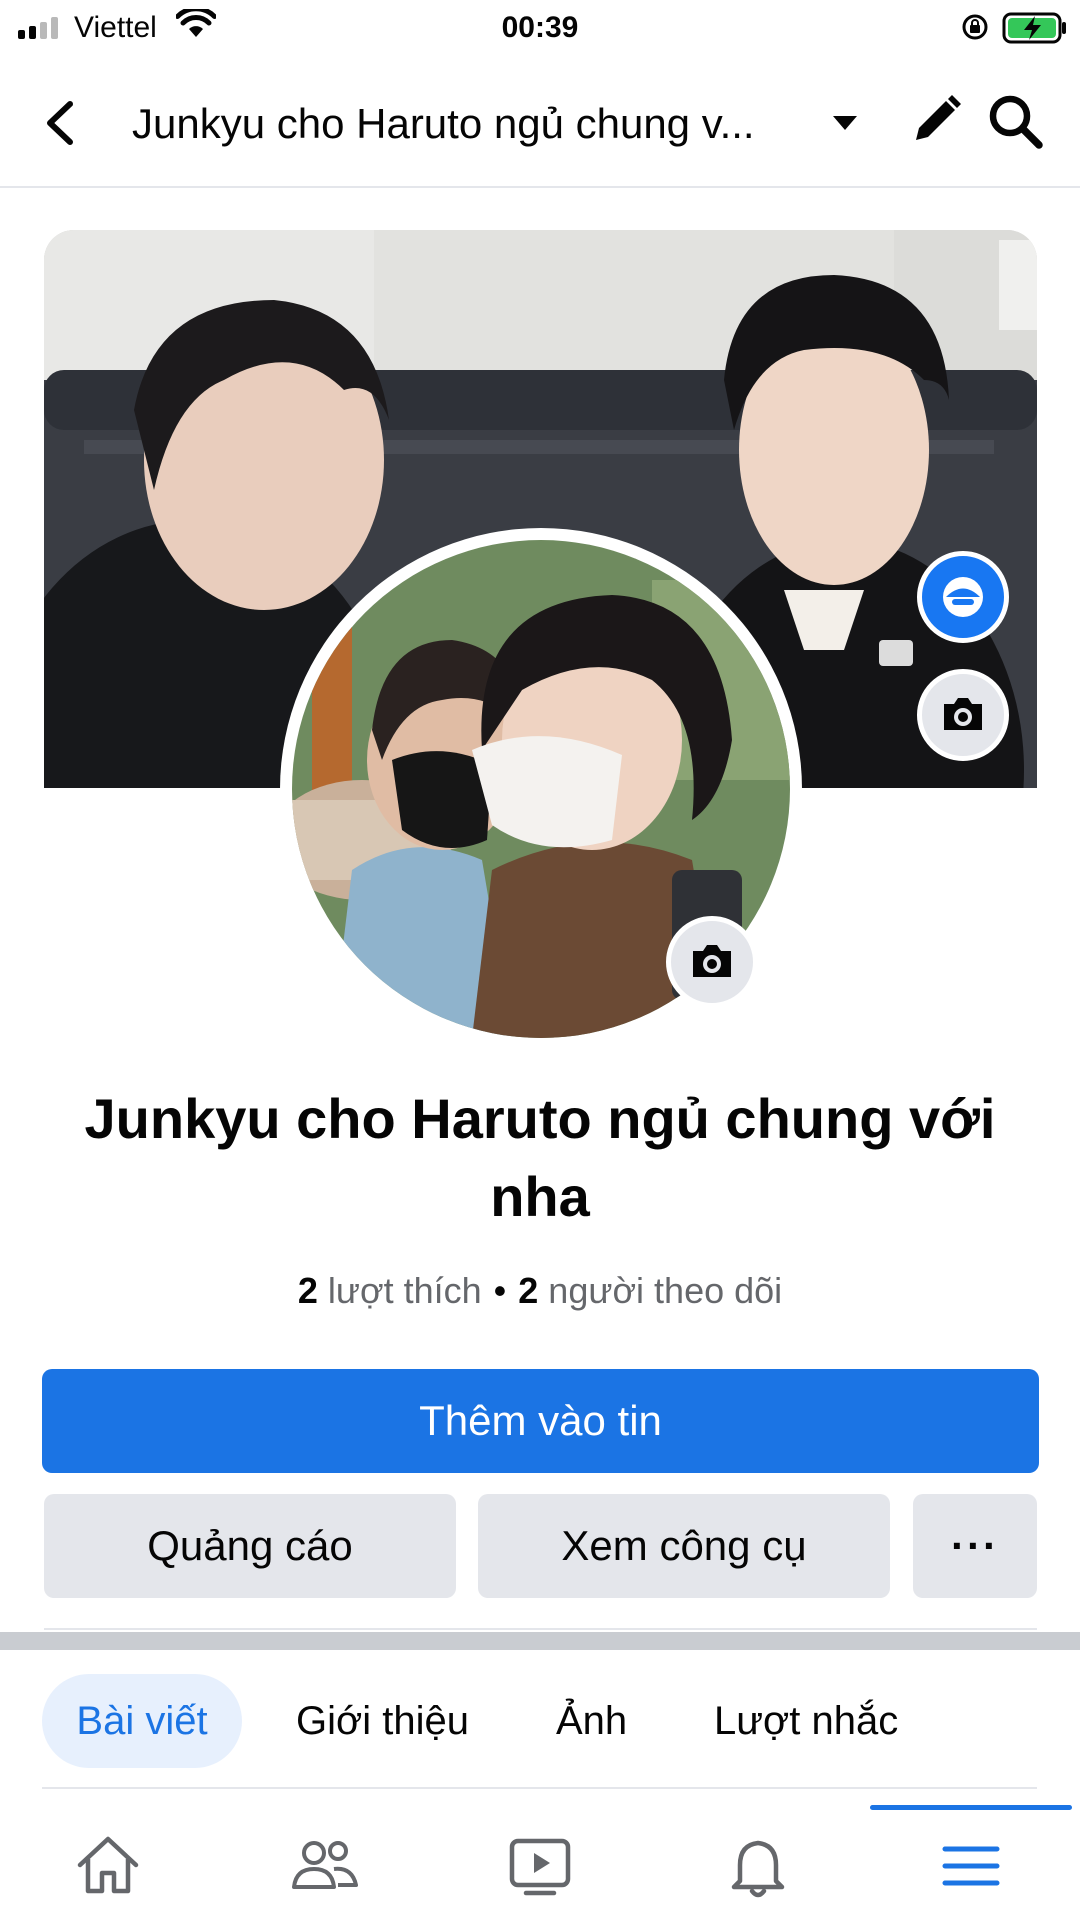 The image size is (1080, 1920). What do you see at coordinates (540, 1727) in the screenshot?
I see `profile-tabs: Bài viết Giới thiệu Ảnh Lượt nhắc` at bounding box center [540, 1727].